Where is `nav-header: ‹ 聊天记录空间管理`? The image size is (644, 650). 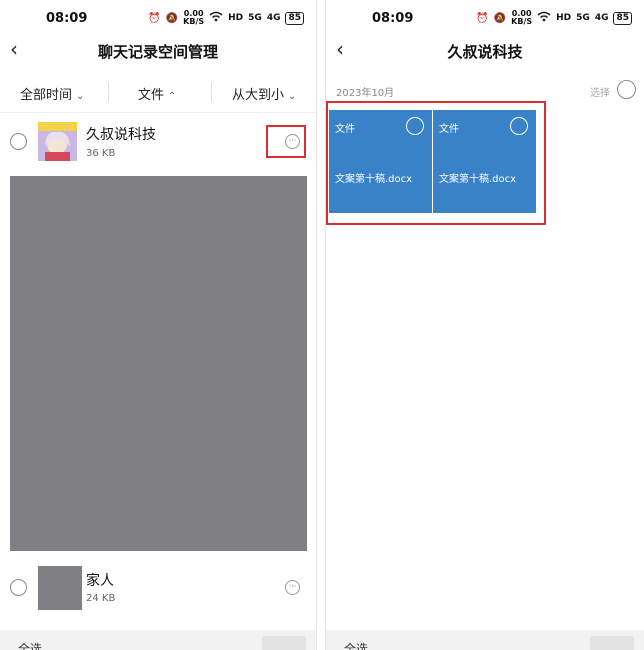 nav-header: ‹ 聊天记录空间管理 is located at coordinates (158, 51).